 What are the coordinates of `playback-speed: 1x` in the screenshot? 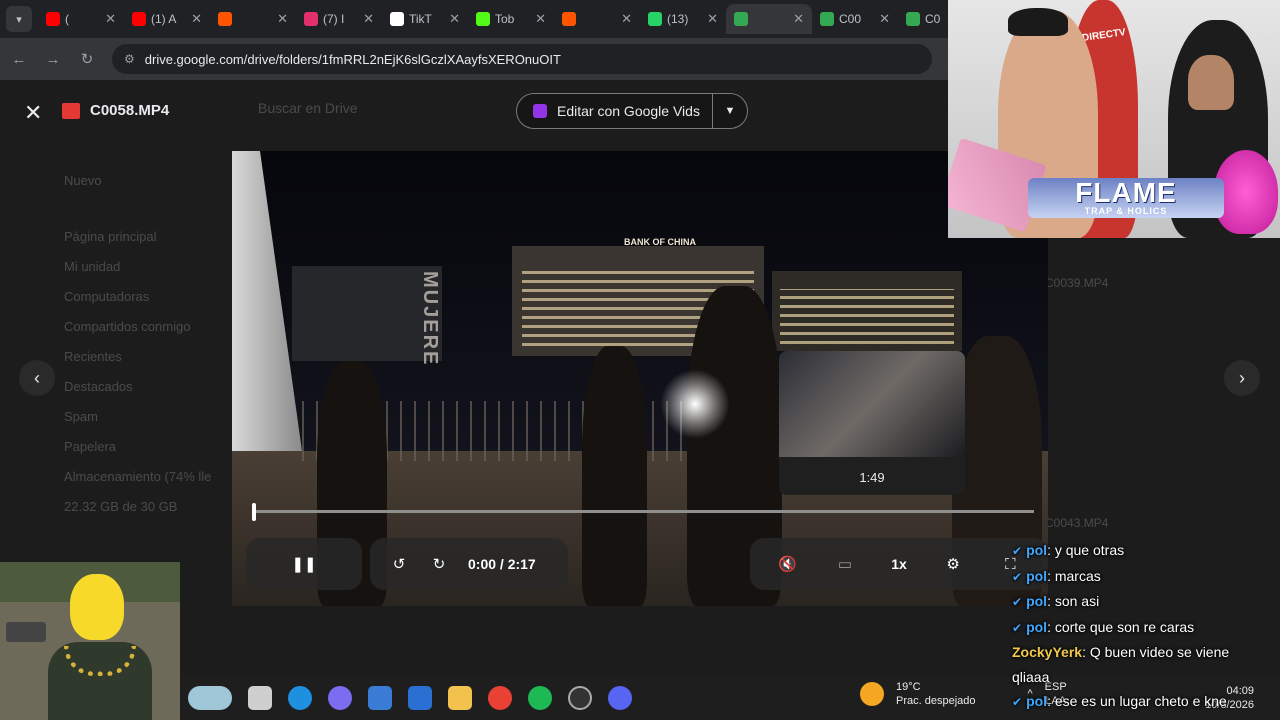 It's located at (899, 564).